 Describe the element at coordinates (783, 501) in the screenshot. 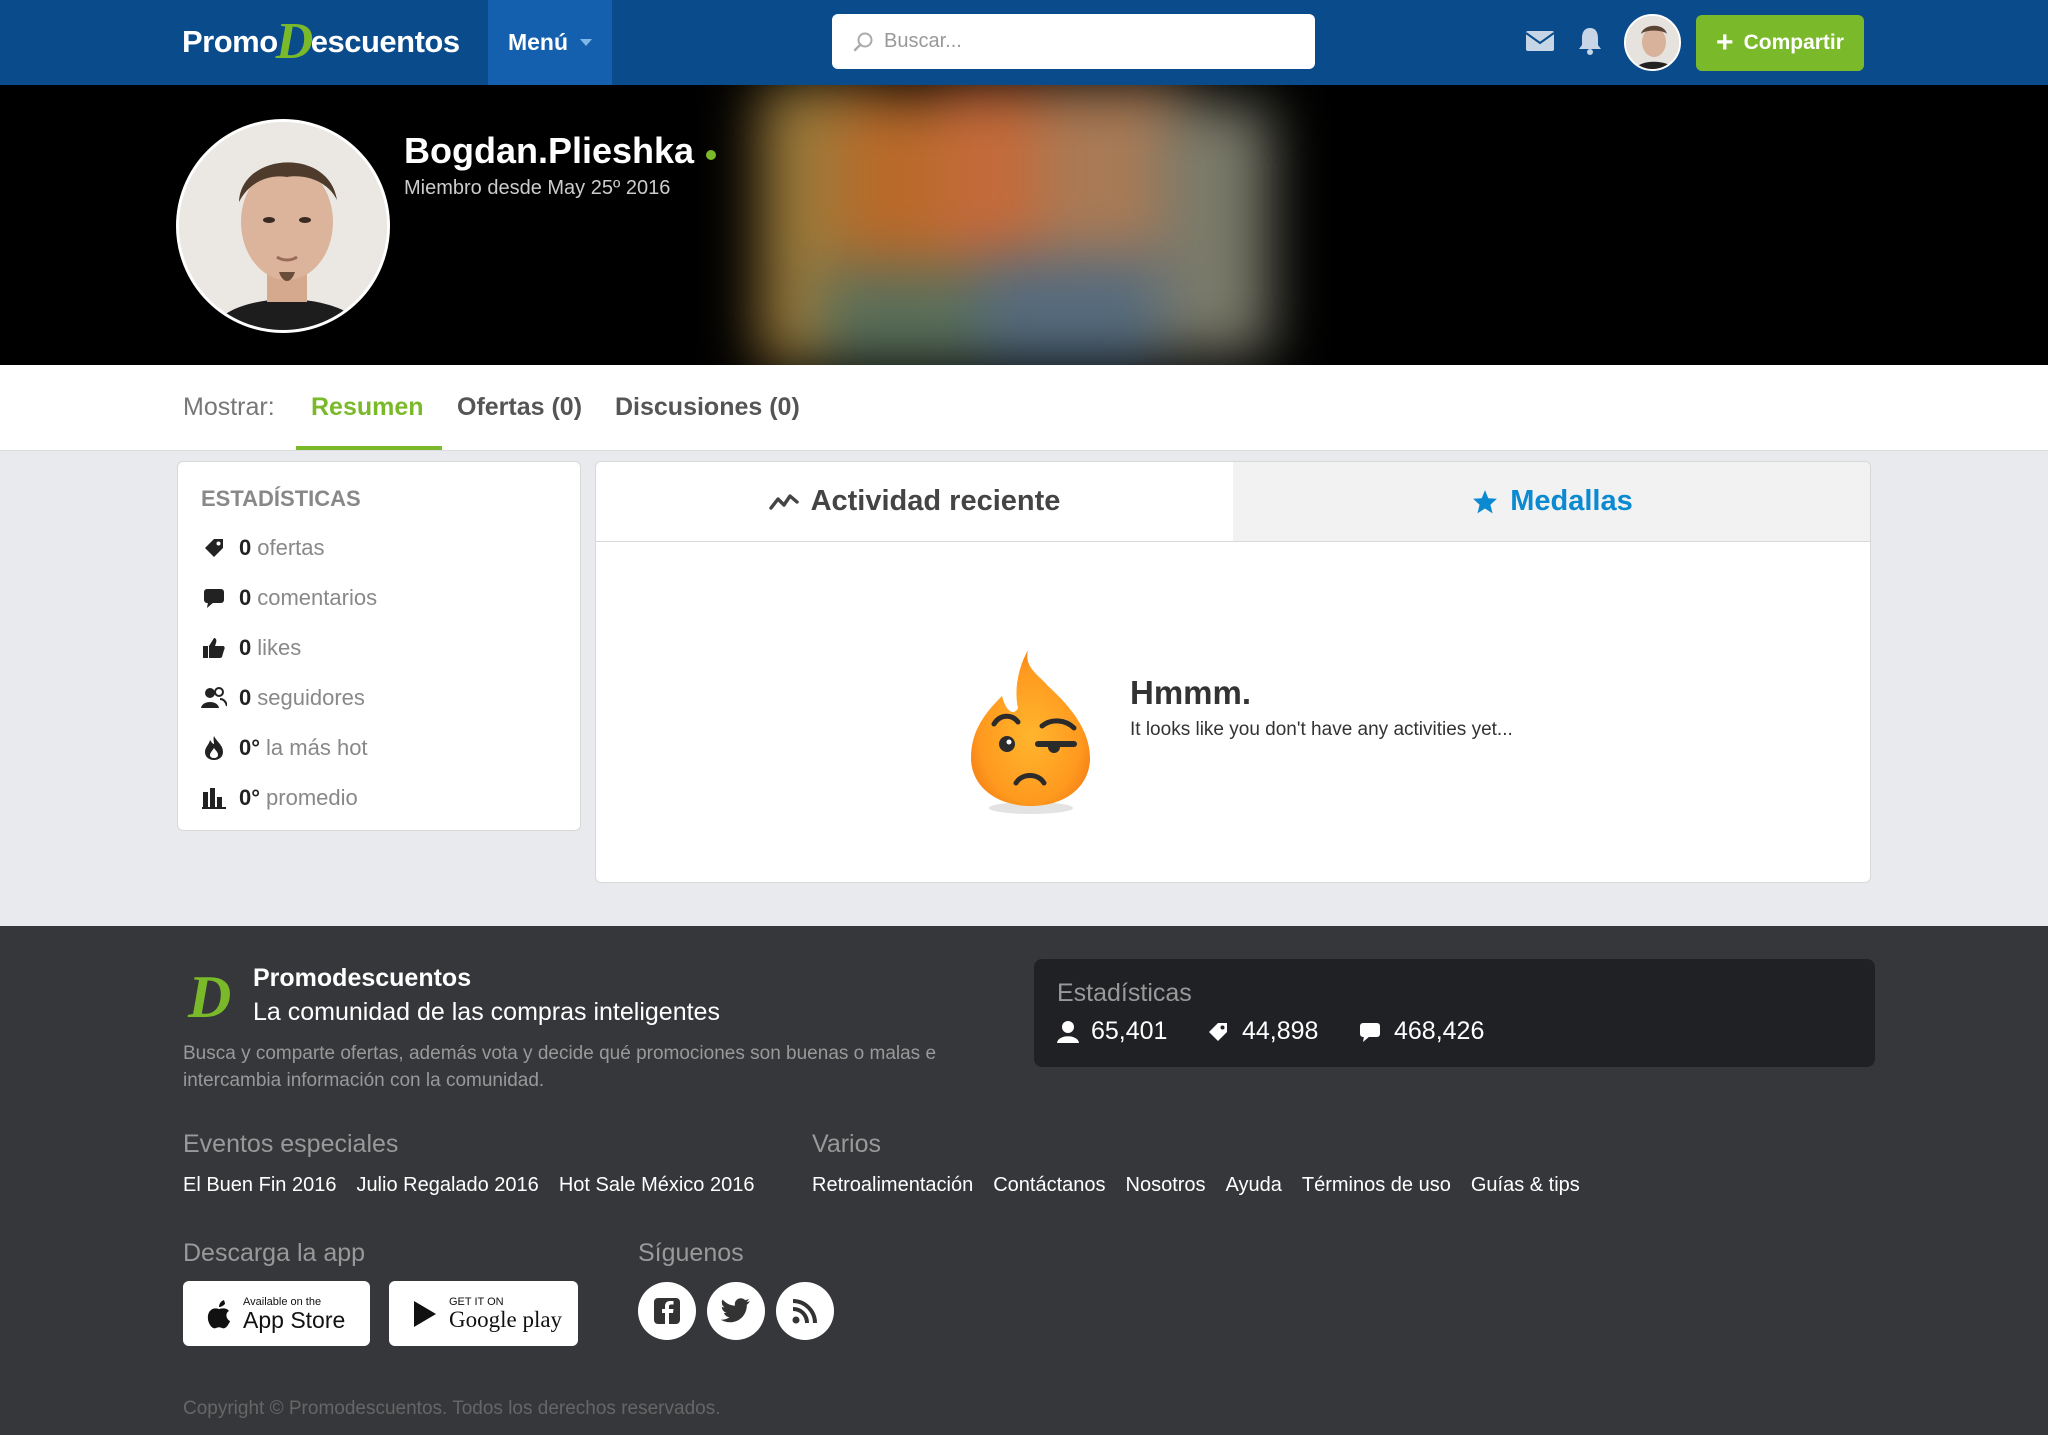

I see `activity-icon` at that location.